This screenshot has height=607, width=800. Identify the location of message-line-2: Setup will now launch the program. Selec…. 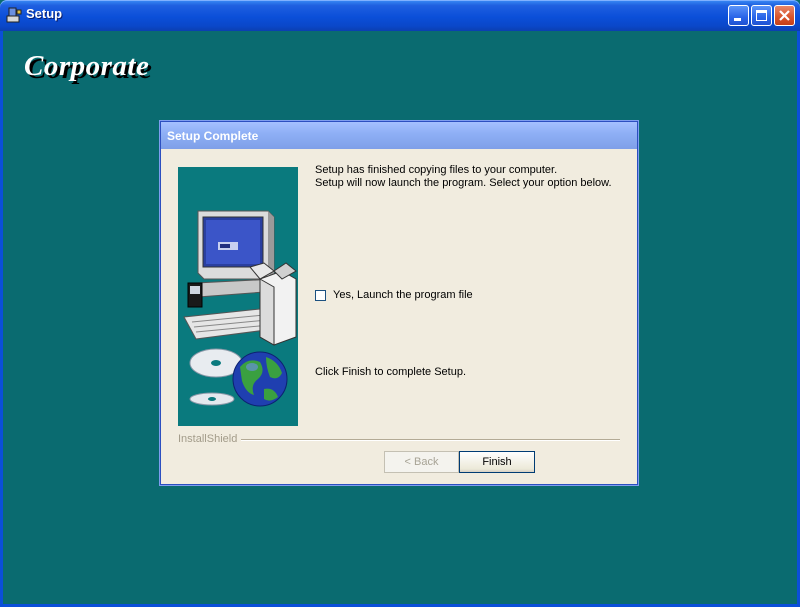
(463, 183).